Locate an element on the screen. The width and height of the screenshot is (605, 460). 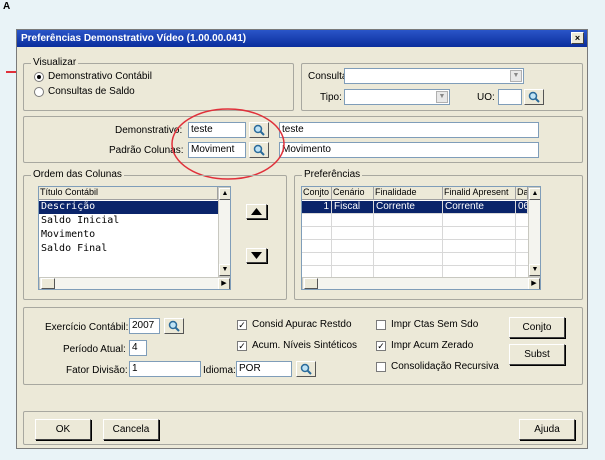
radio-consultas-saldo is located at coordinates (39, 92).